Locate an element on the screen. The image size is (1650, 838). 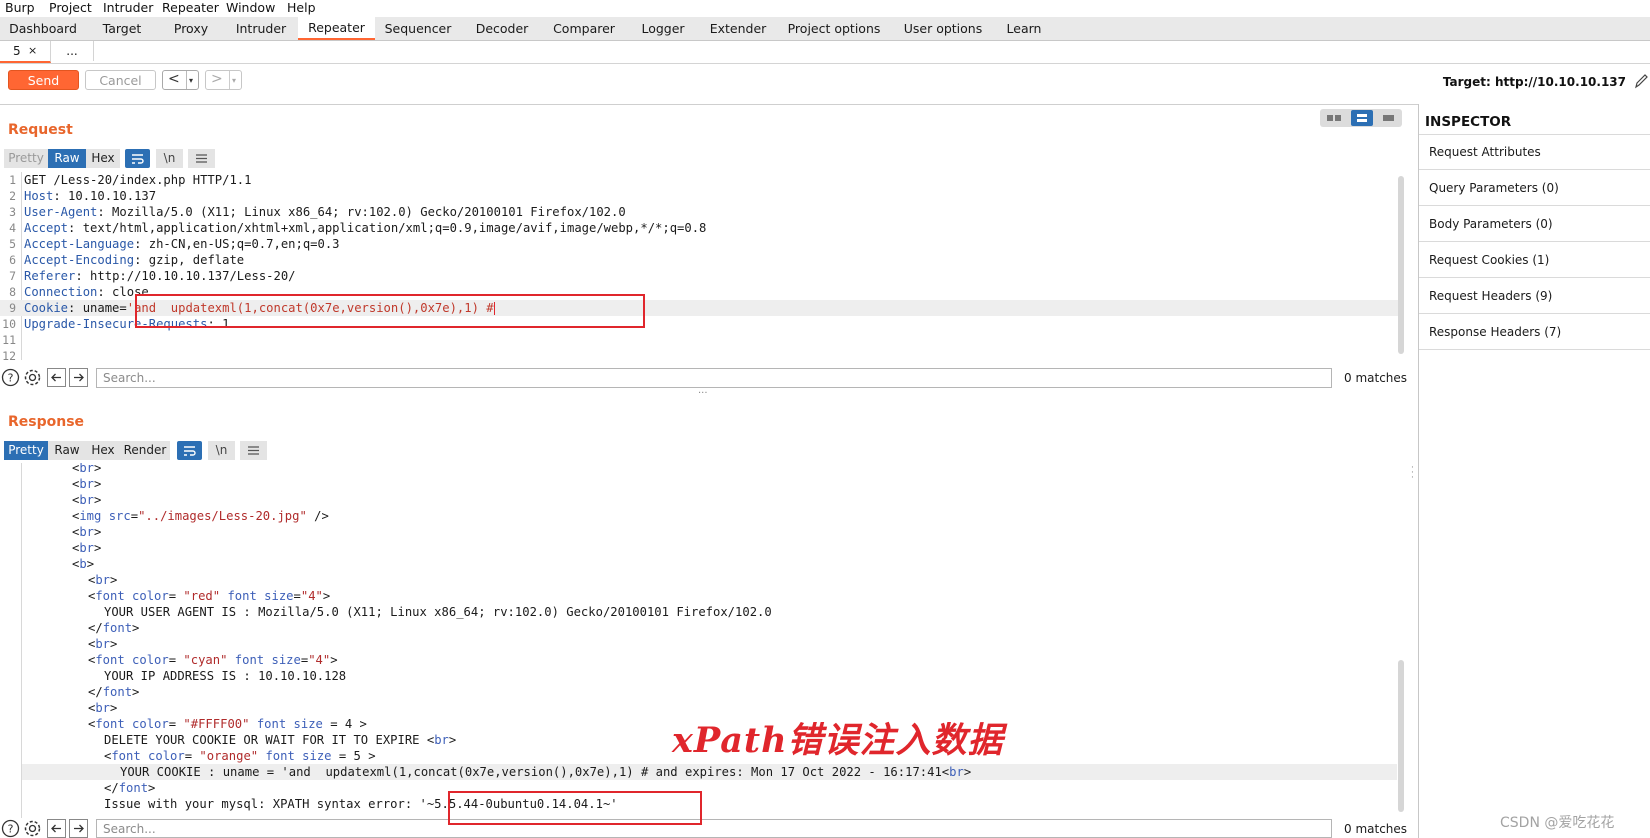
request-scrollbar is located at coordinates (1401, 265).